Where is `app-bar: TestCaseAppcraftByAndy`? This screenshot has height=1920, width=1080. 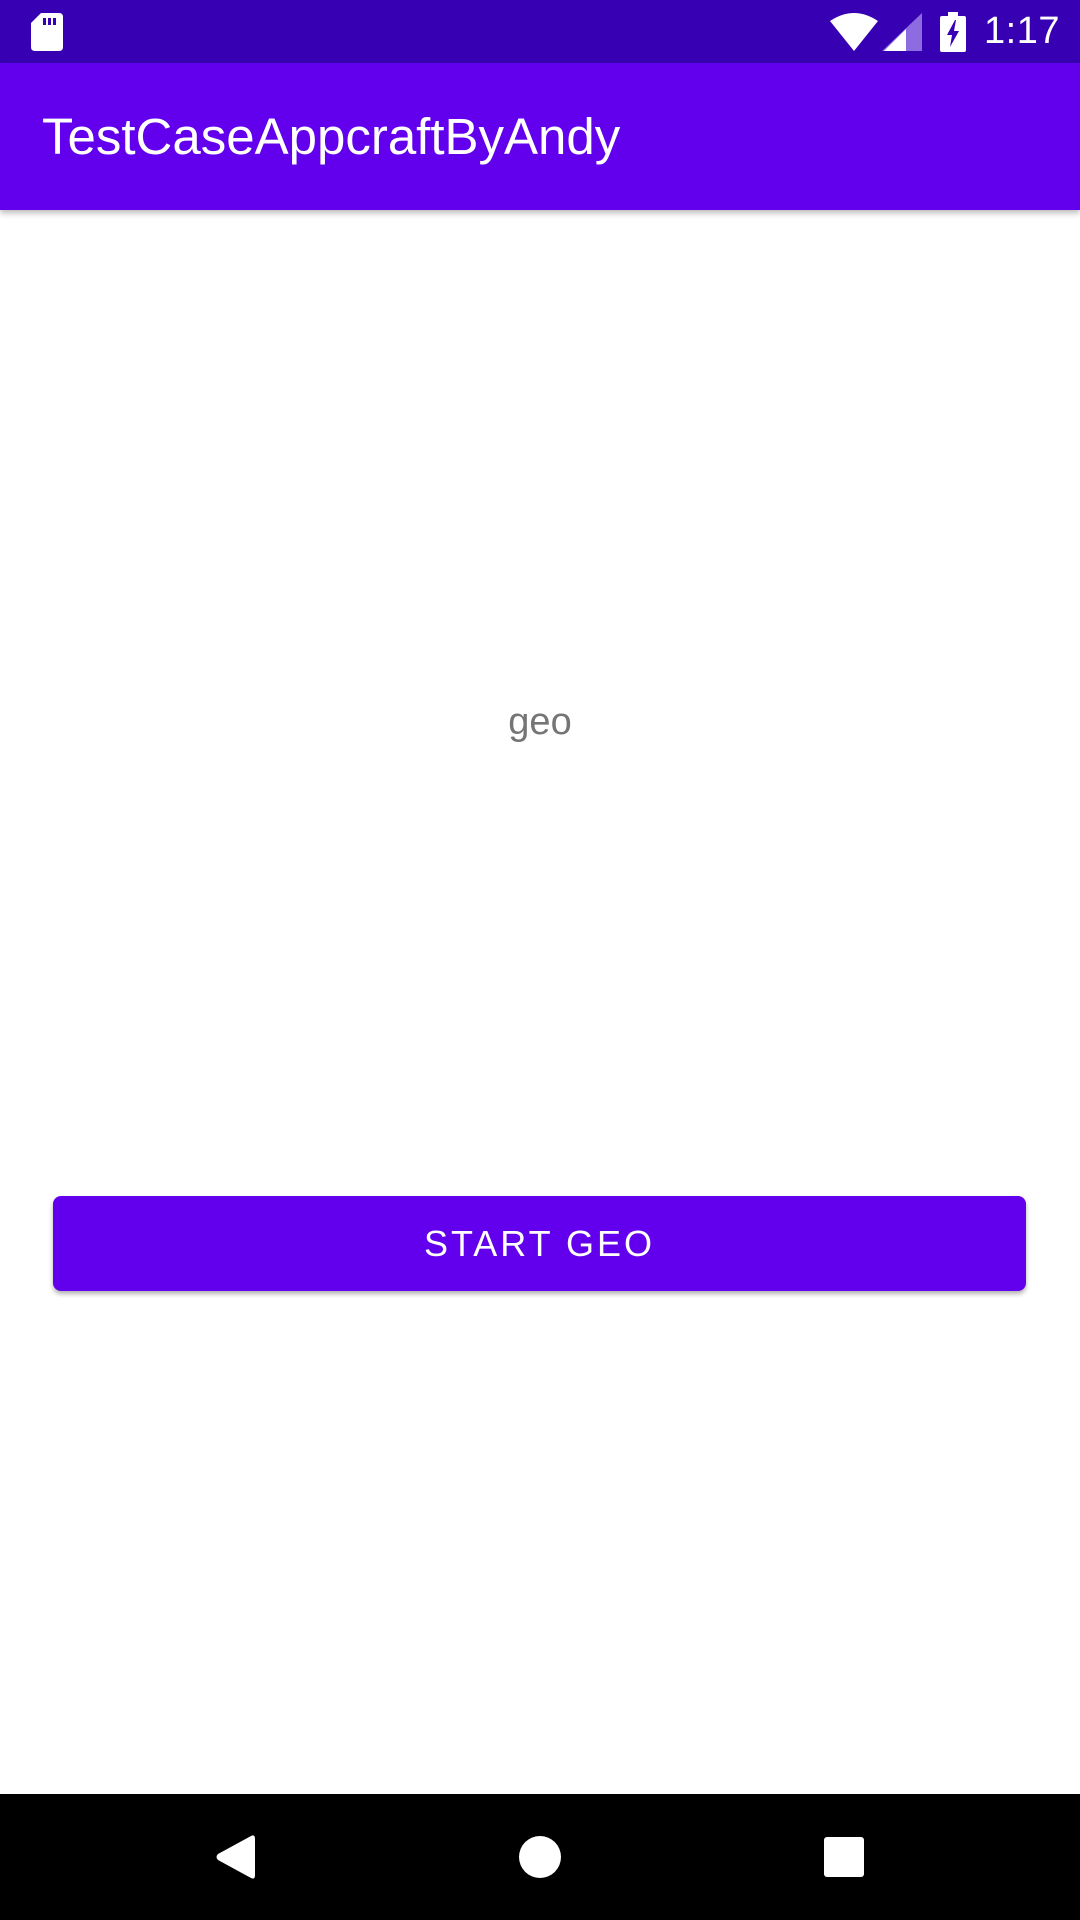 app-bar: TestCaseAppcraftByAndy is located at coordinates (540, 136).